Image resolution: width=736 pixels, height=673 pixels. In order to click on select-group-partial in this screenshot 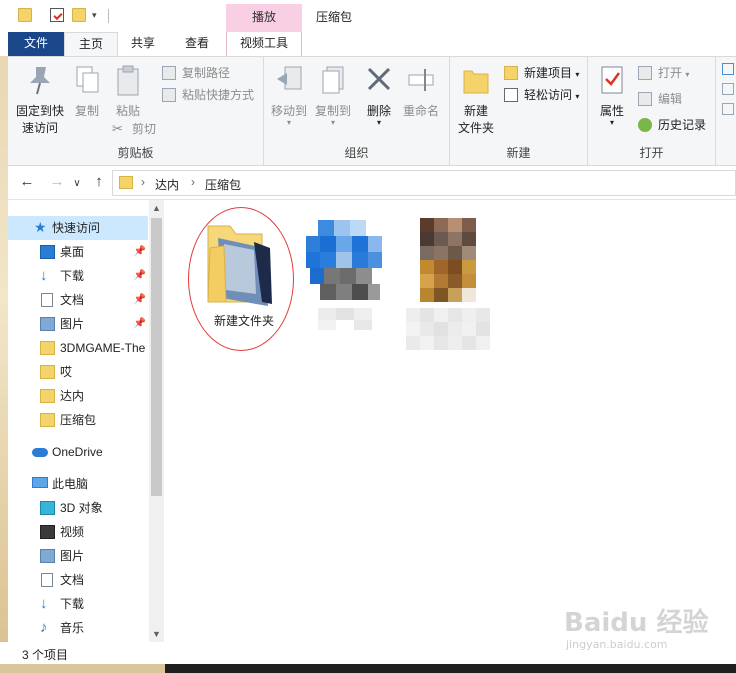, I will do `click(729, 93)`.